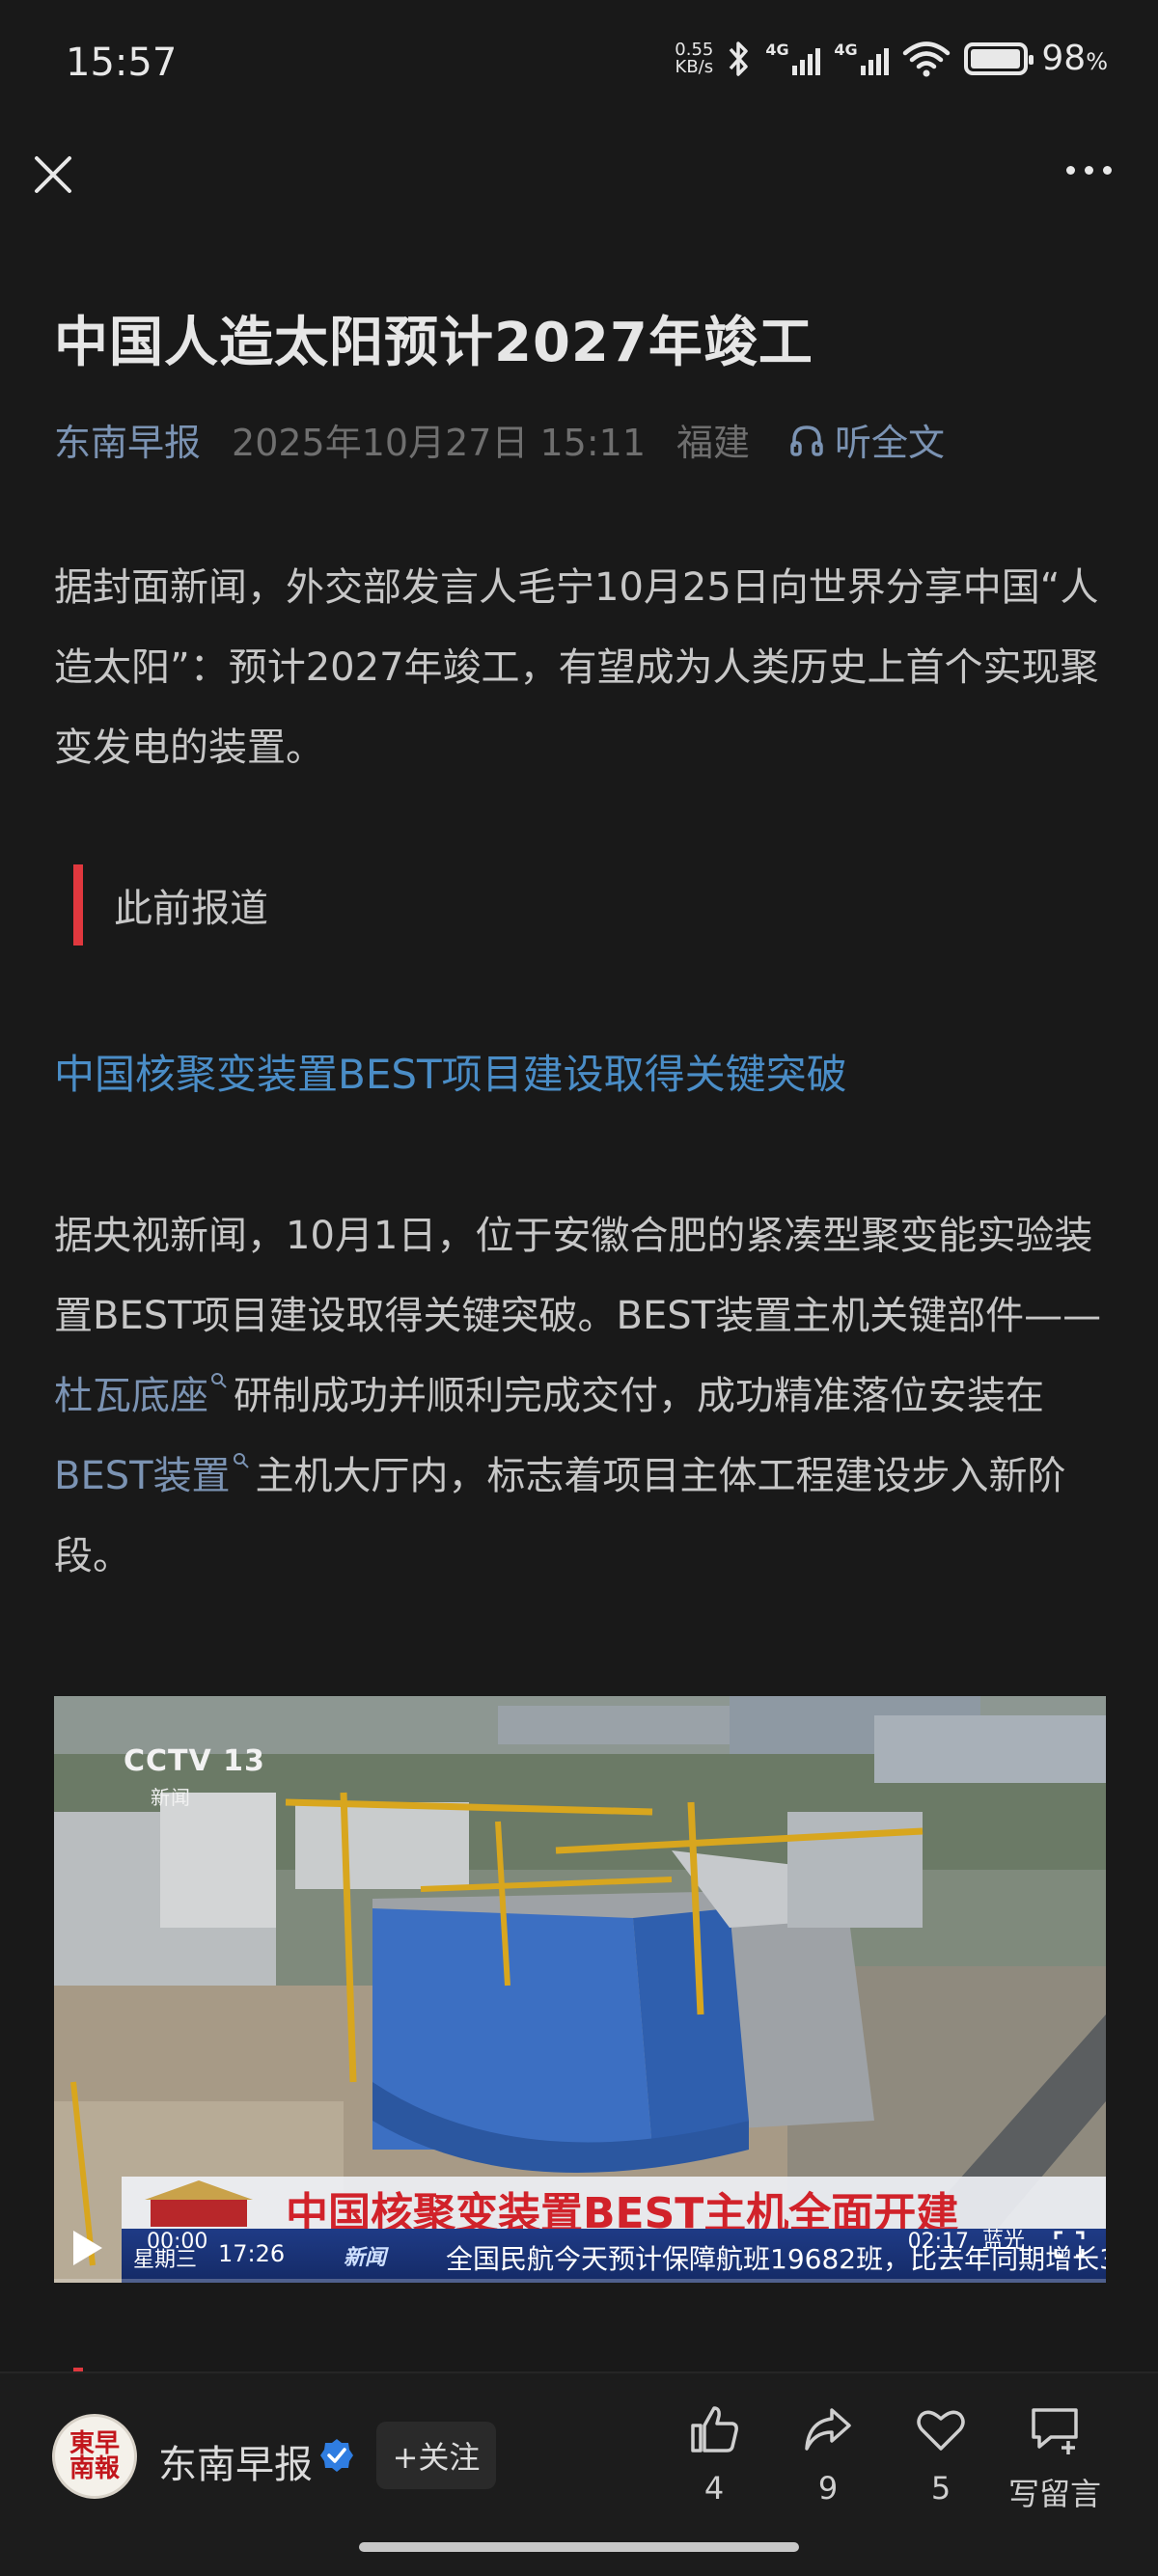  I want to click on close-icon, so click(53, 174).